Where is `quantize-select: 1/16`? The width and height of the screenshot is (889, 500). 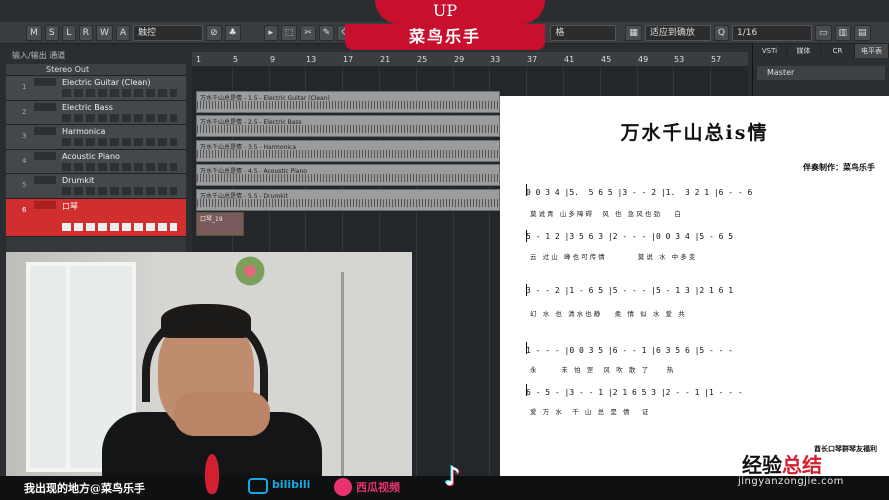
quantize-select: 1/16 is located at coordinates (772, 32).